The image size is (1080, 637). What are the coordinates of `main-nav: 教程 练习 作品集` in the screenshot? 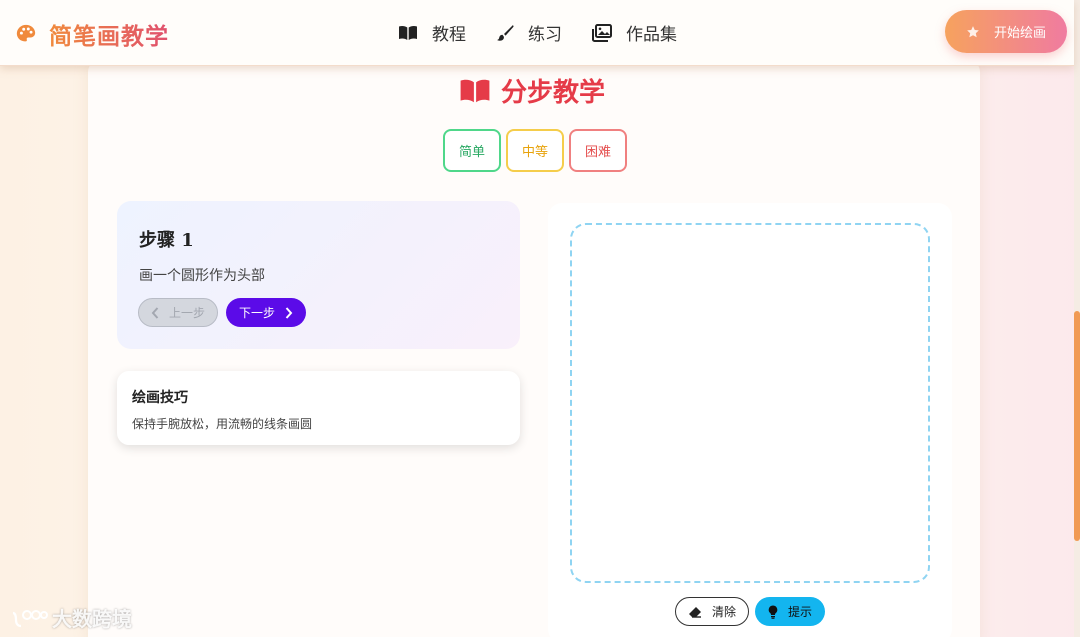 It's located at (552, 32).